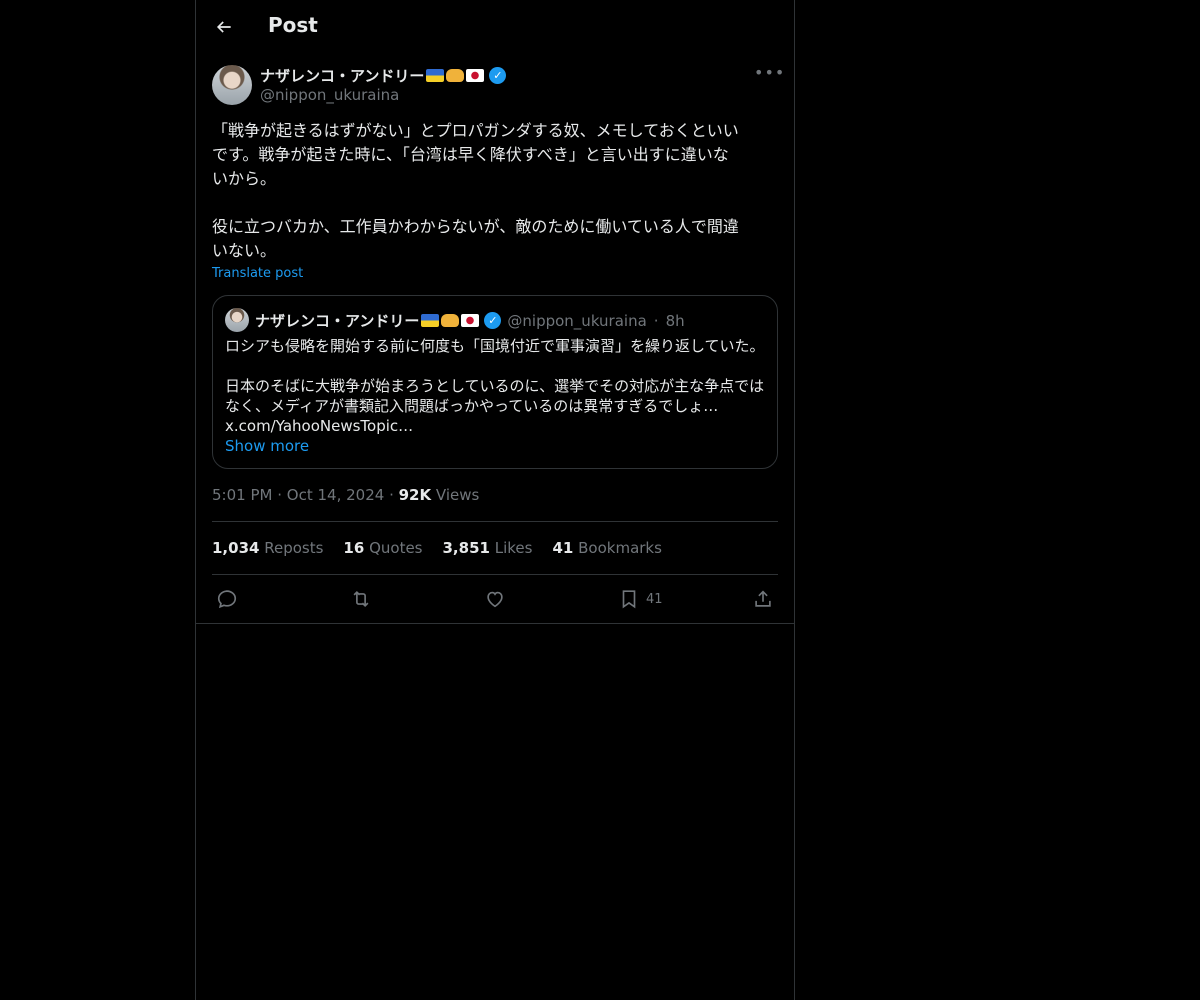  Describe the element at coordinates (466, 548) in the screenshot. I see `likes-count: 3,851` at that location.